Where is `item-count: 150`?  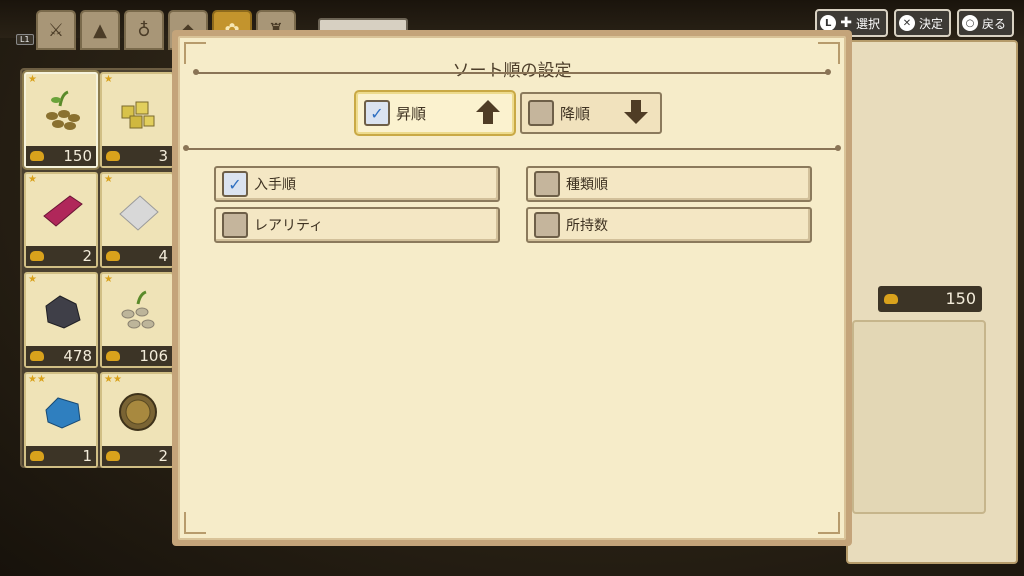 item-count: 150 is located at coordinates (61, 156).